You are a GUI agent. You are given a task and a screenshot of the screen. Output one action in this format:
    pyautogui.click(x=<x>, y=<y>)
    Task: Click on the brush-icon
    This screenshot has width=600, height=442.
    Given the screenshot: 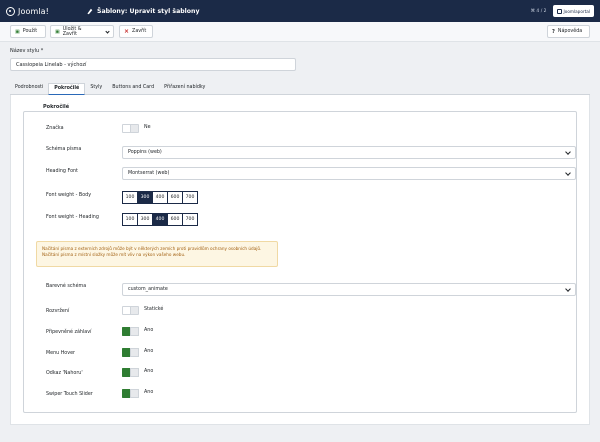 What is the action you would take?
    pyautogui.click(x=90, y=11)
    